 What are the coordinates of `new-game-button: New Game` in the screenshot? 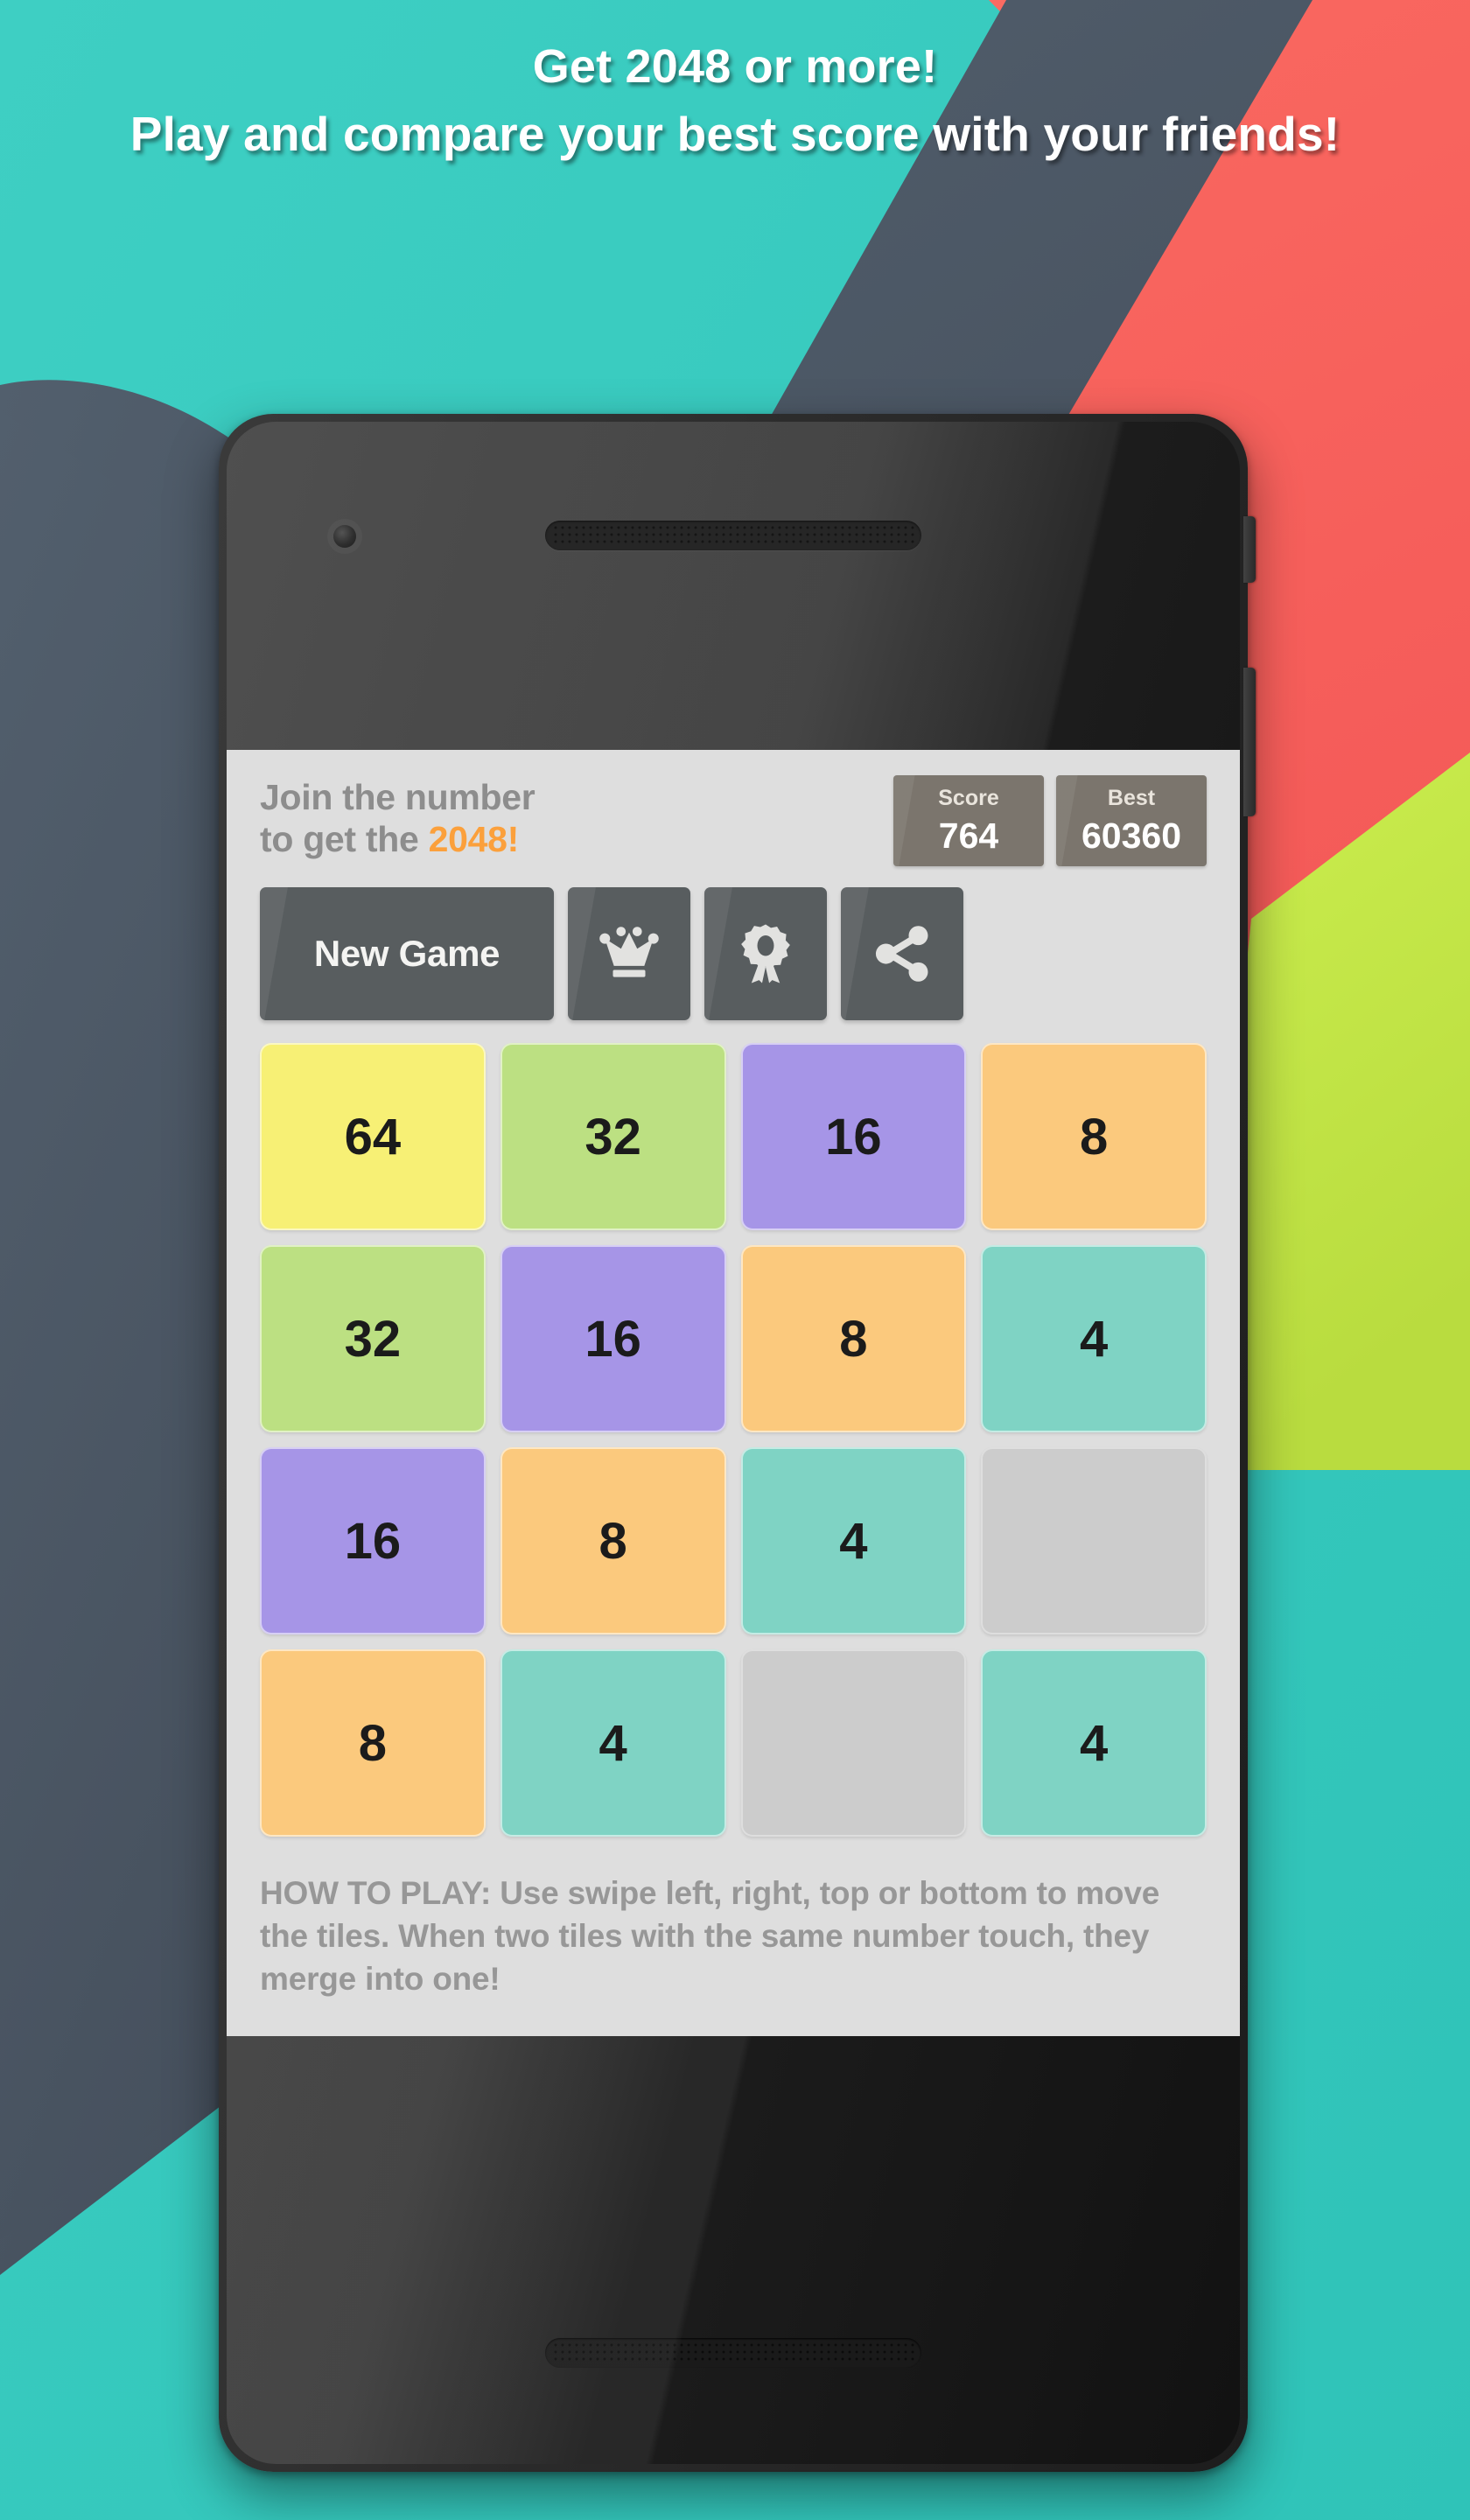 It's located at (407, 953).